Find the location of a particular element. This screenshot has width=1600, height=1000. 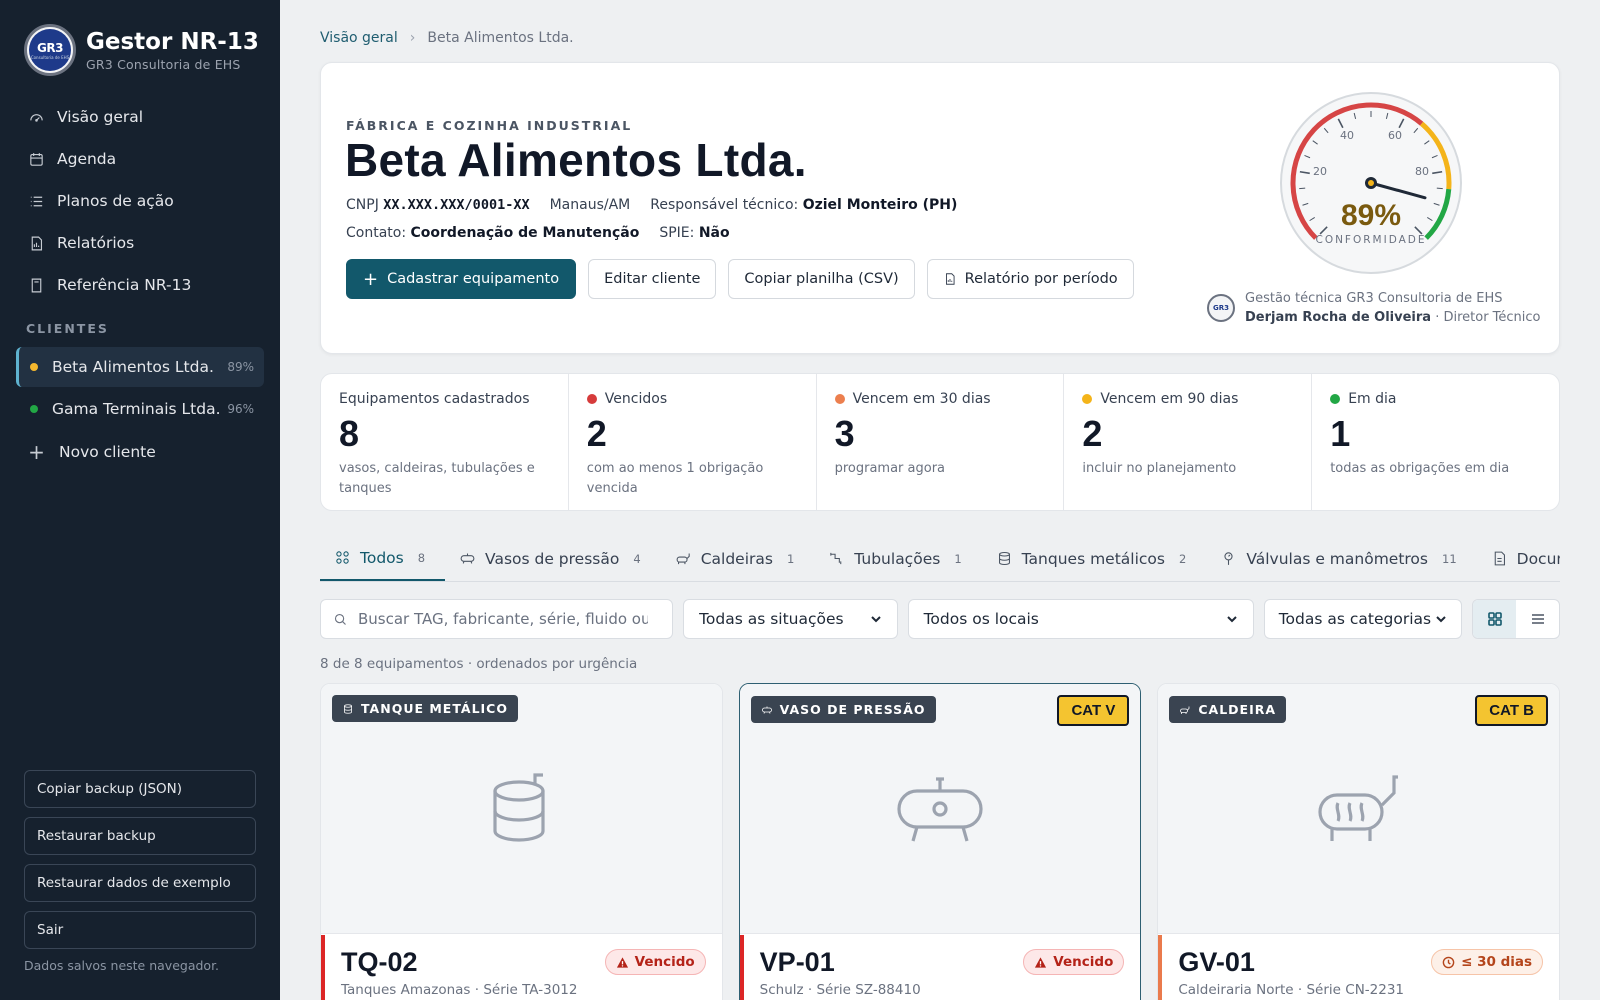

tab-boilers: Caldeiras 1 is located at coordinates (738, 558).